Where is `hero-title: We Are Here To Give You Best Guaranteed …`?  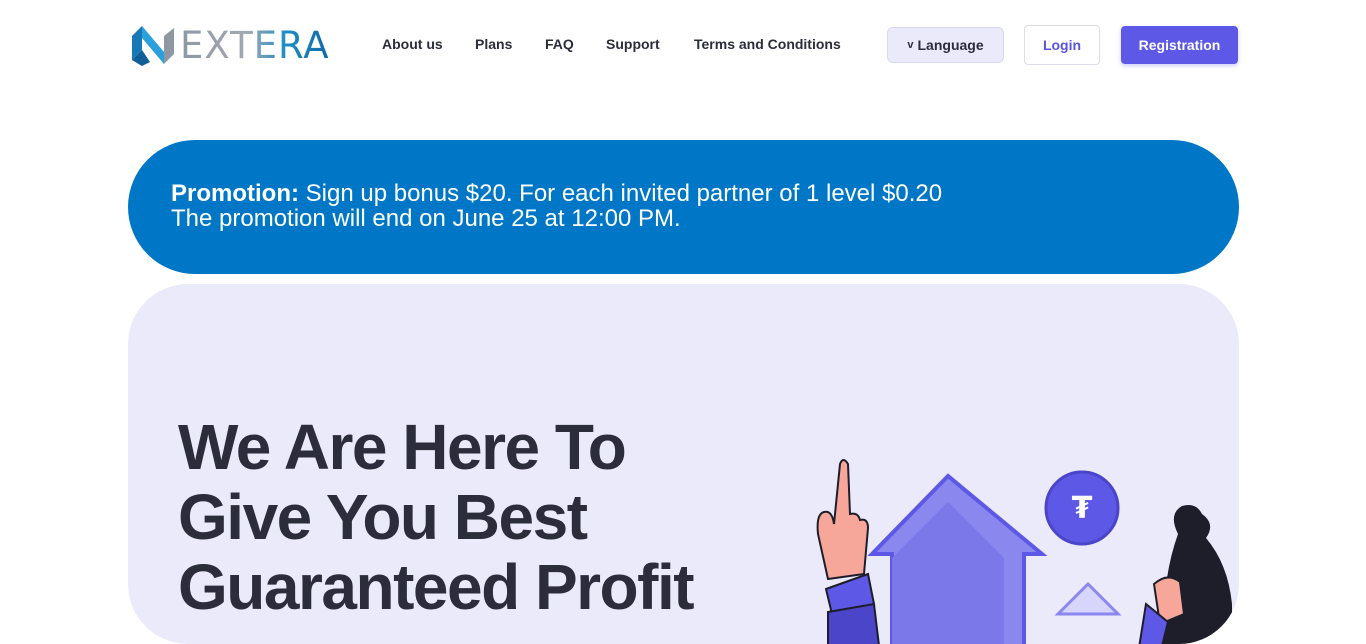 hero-title: We Are Here To Give You Best Guaranteed … is located at coordinates (458, 517).